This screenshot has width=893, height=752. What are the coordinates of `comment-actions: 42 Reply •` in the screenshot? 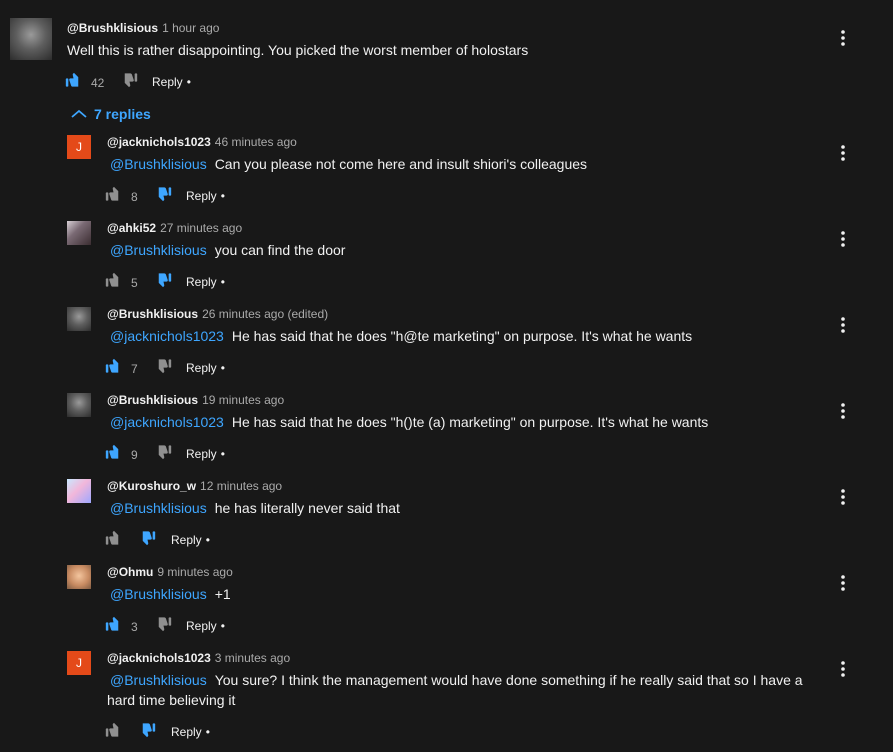 It's located at (215, 81).